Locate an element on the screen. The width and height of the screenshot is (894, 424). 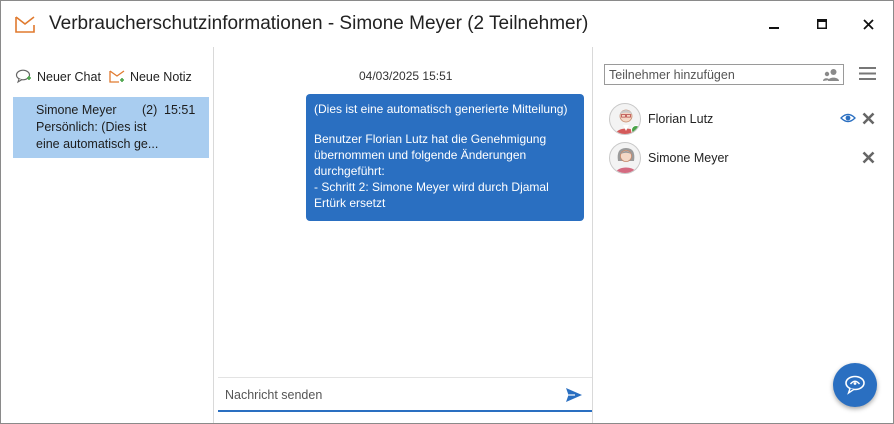
participant-name: Florian Lutz is located at coordinates (681, 119).